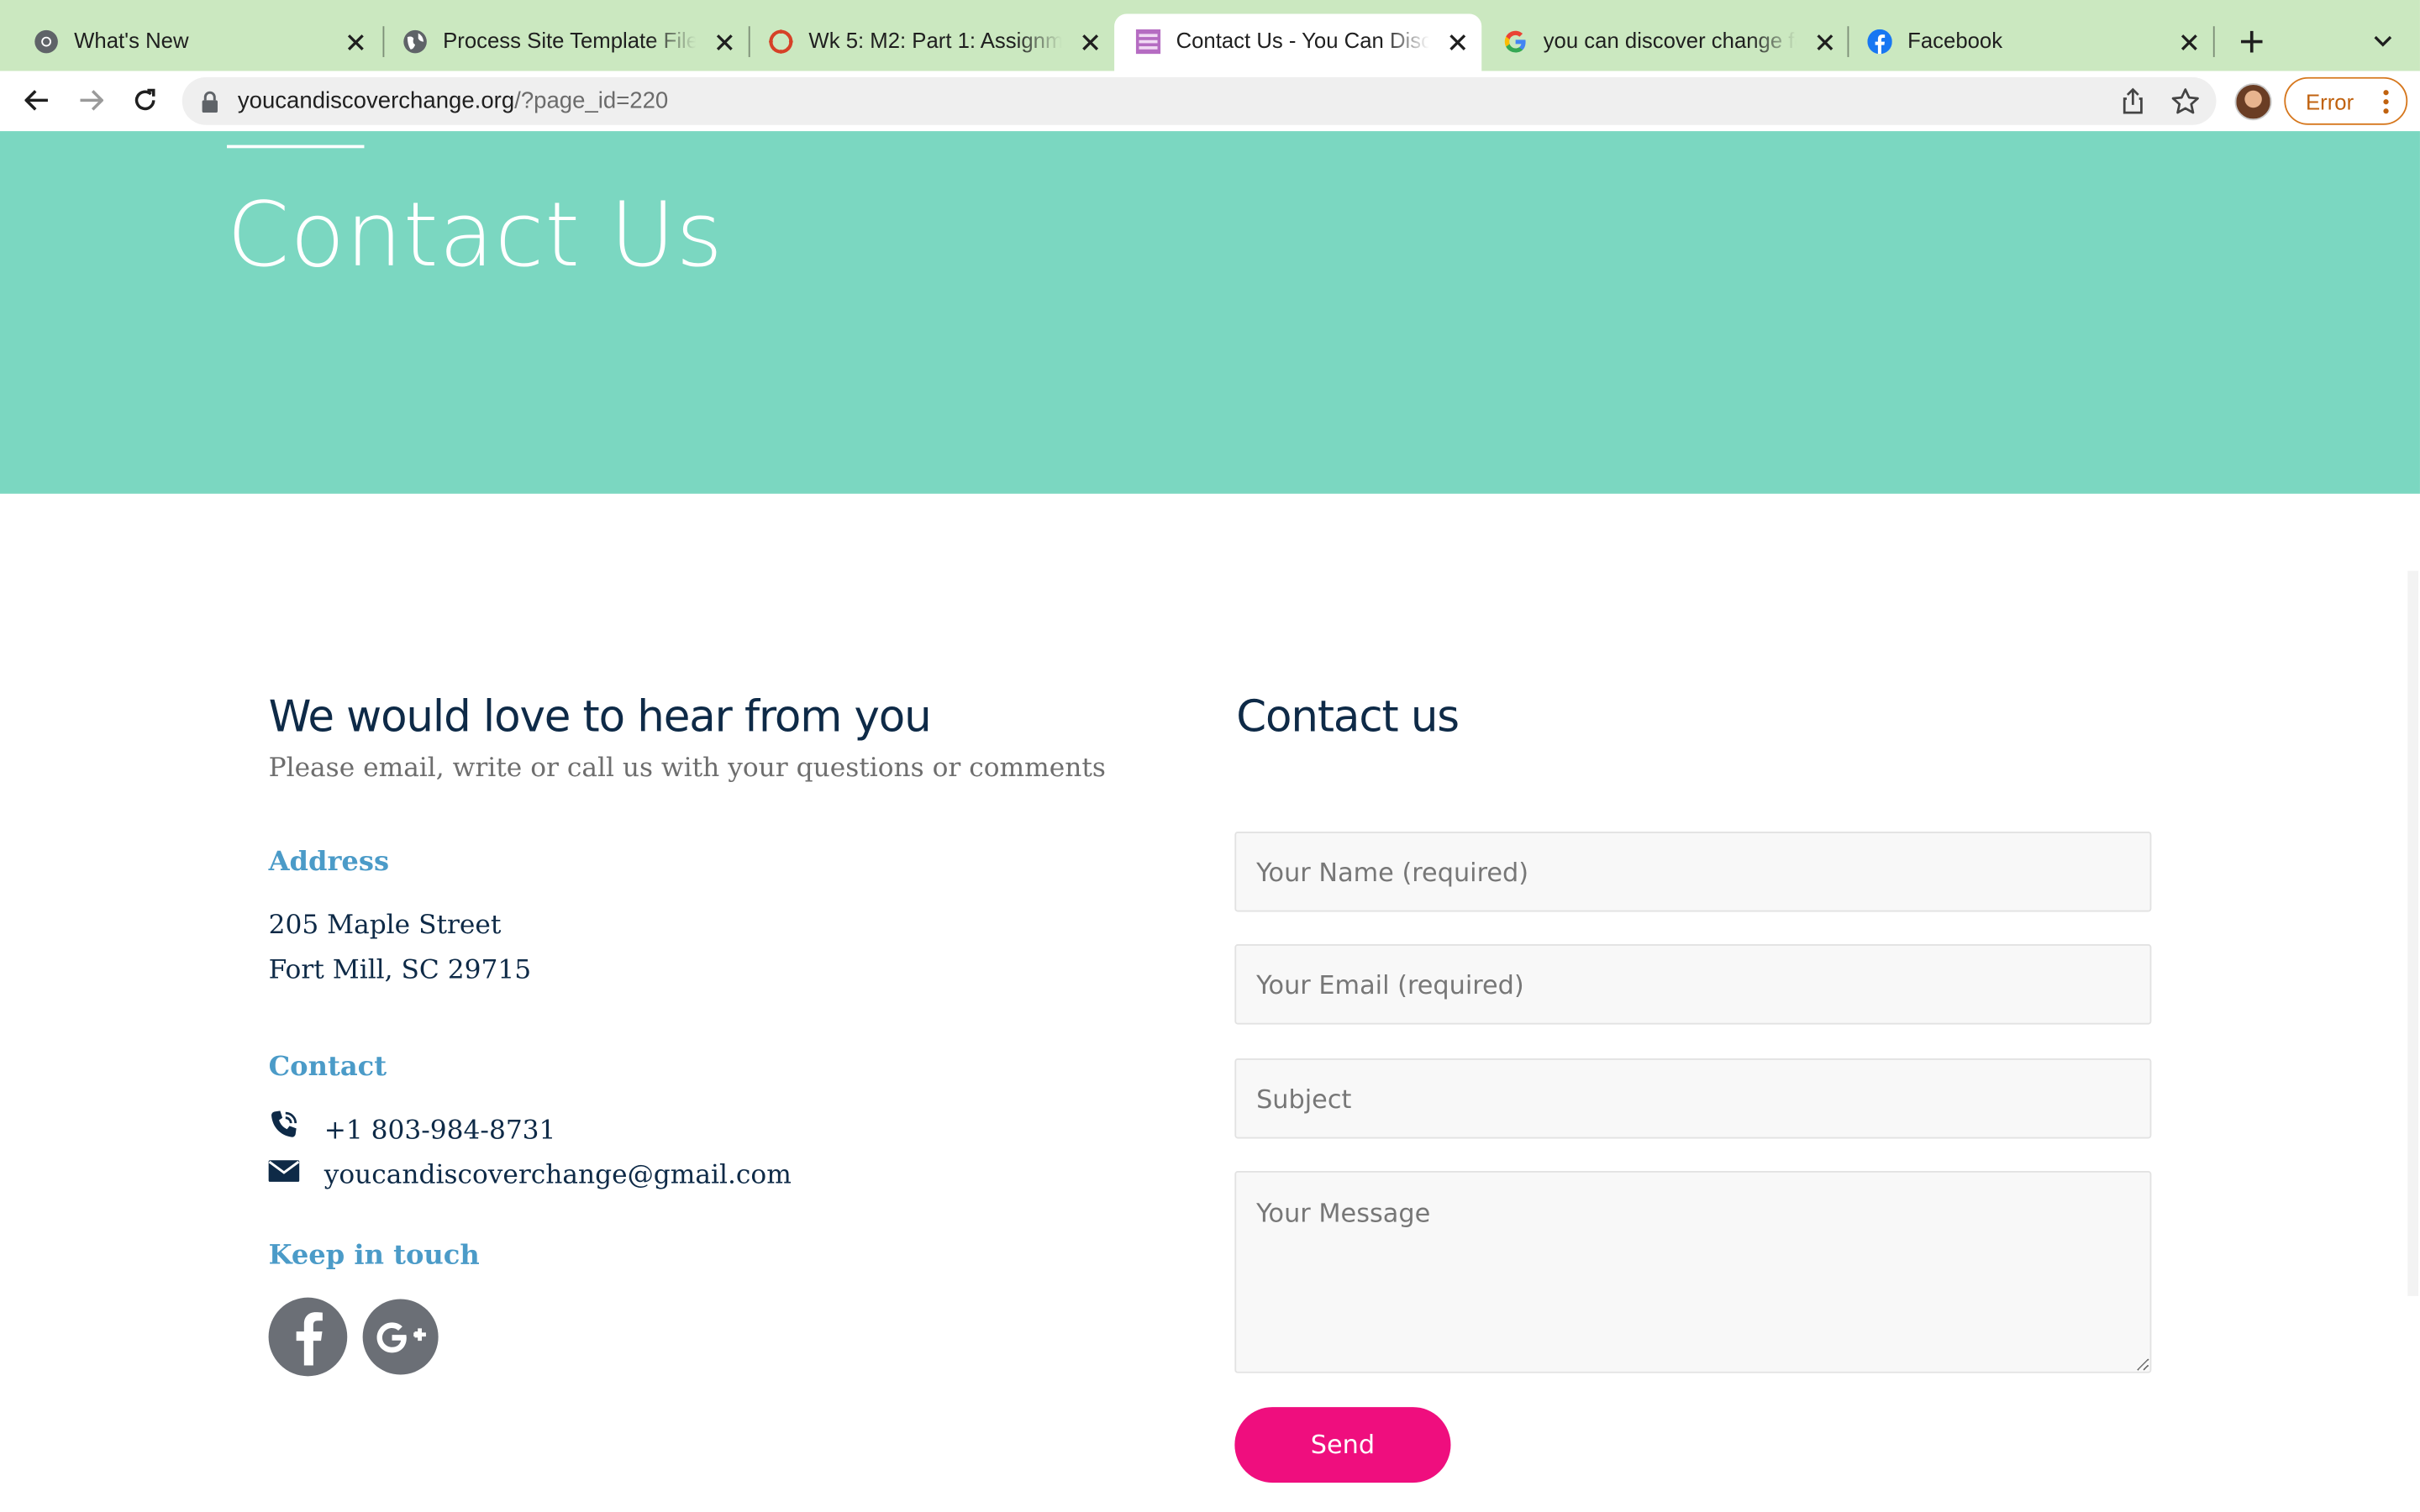  I want to click on reload-icon, so click(146, 101).